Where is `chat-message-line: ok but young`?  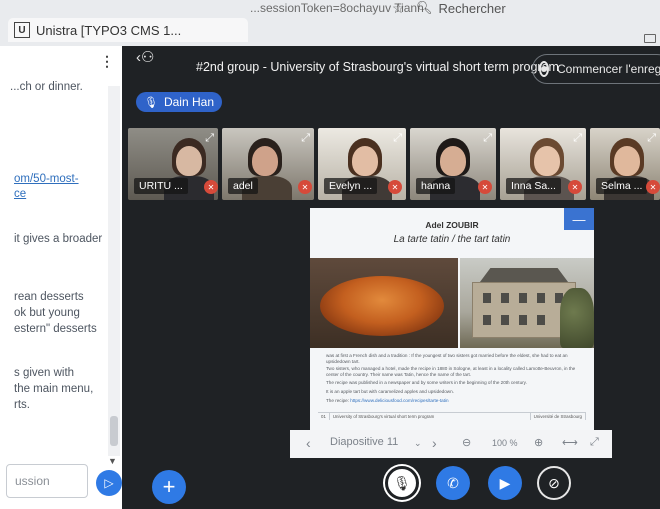 chat-message-line: ok but young is located at coordinates (47, 313).